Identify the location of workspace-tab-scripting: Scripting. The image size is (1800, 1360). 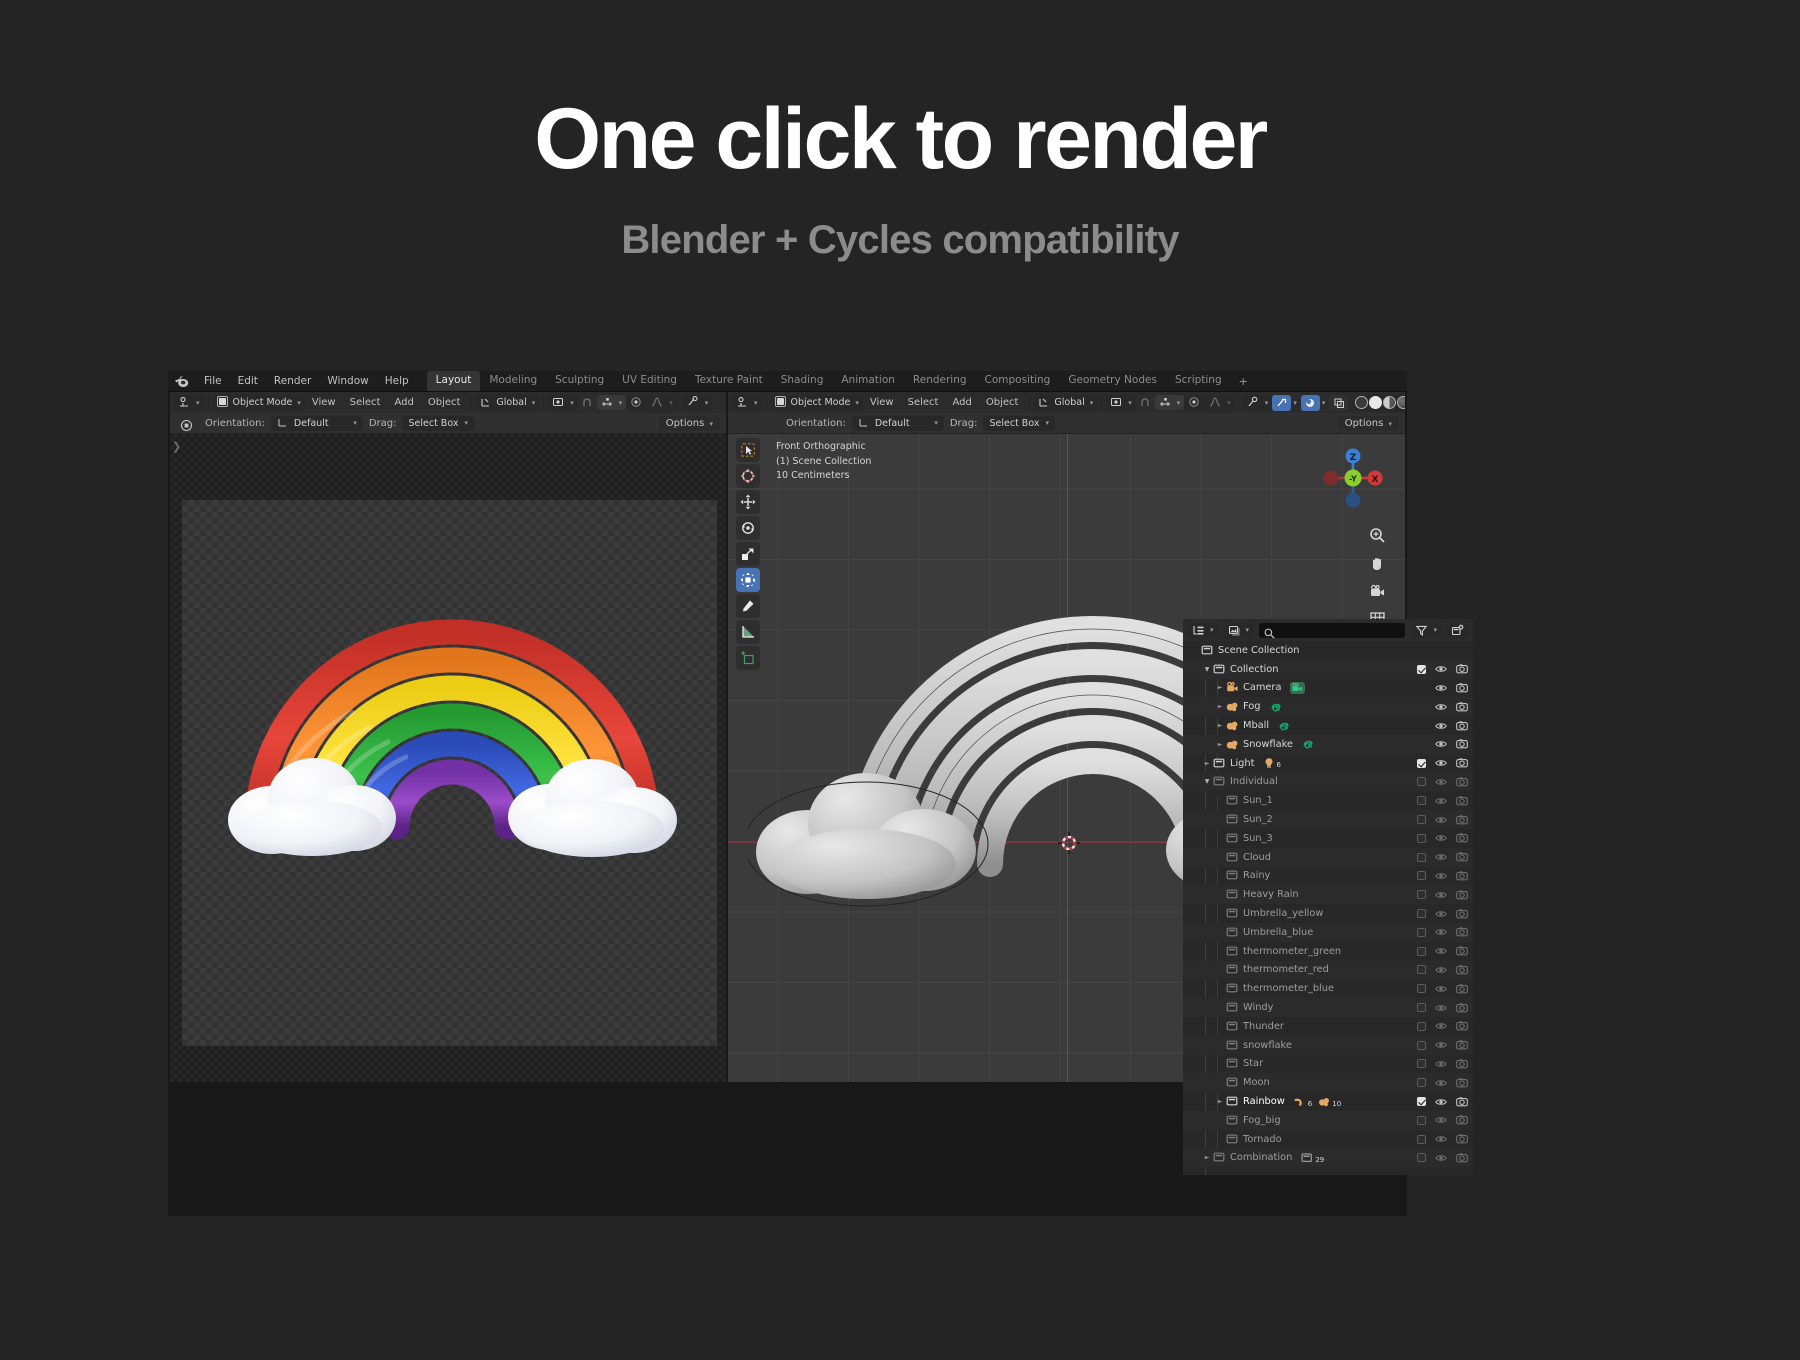
(1198, 381).